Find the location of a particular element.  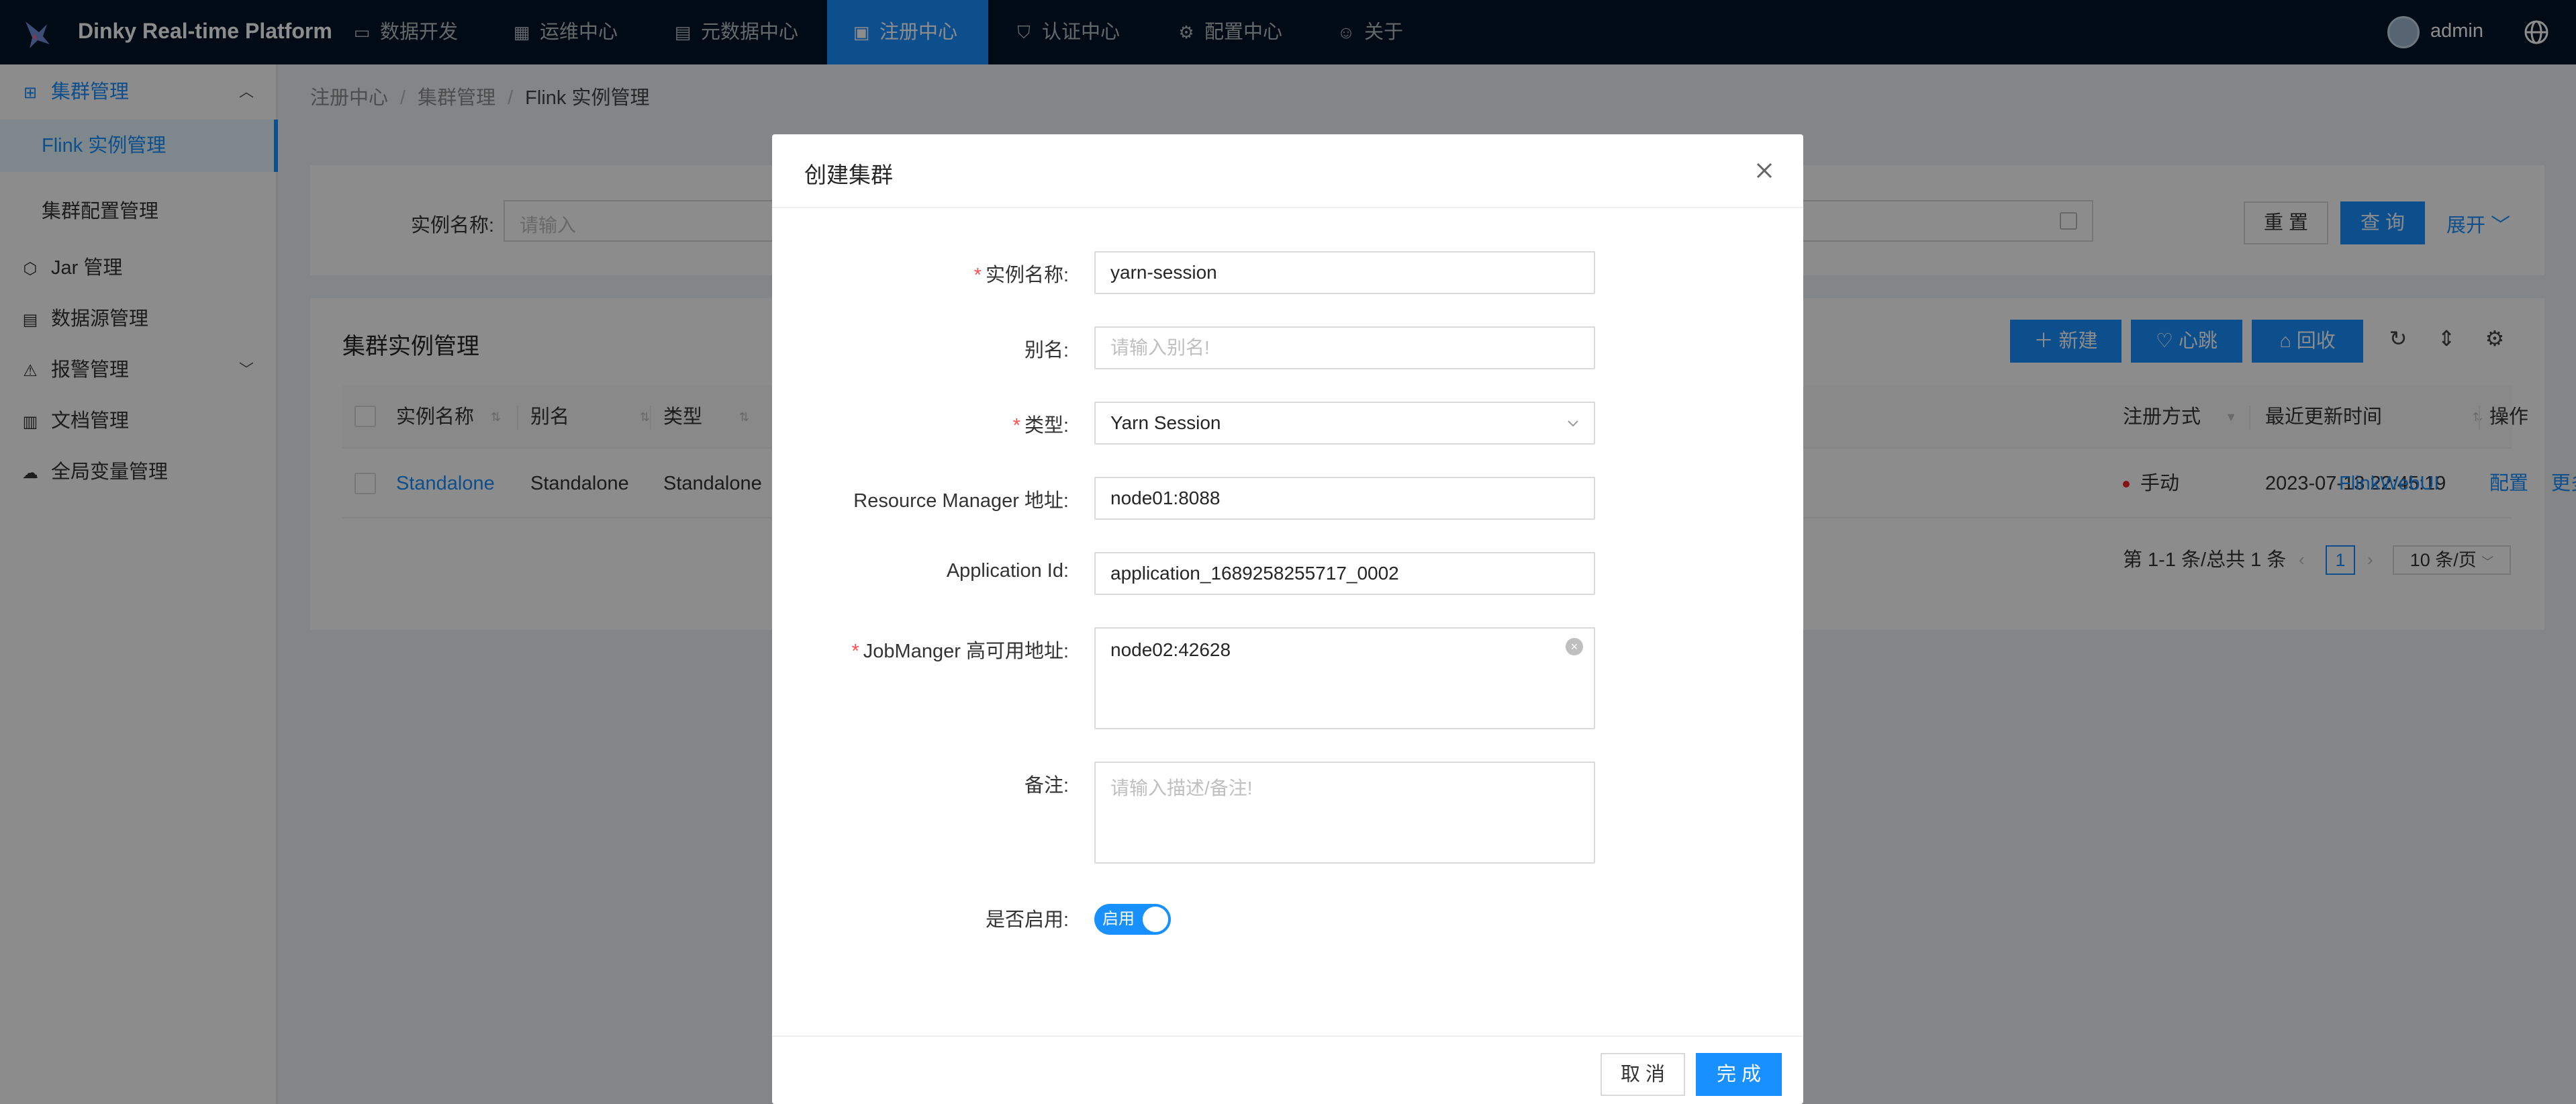

switch-knob is located at coordinates (1155, 919).